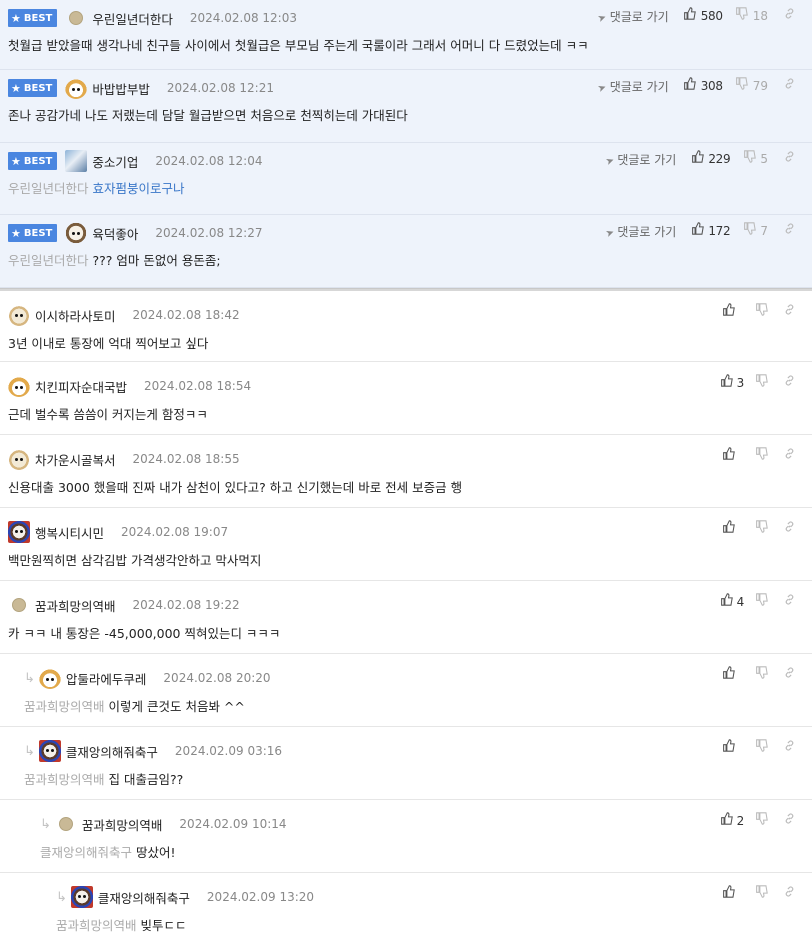 The height and width of the screenshot is (943, 812). What do you see at coordinates (115, 233) in the screenshot?
I see `nickname: 육덕좋아` at bounding box center [115, 233].